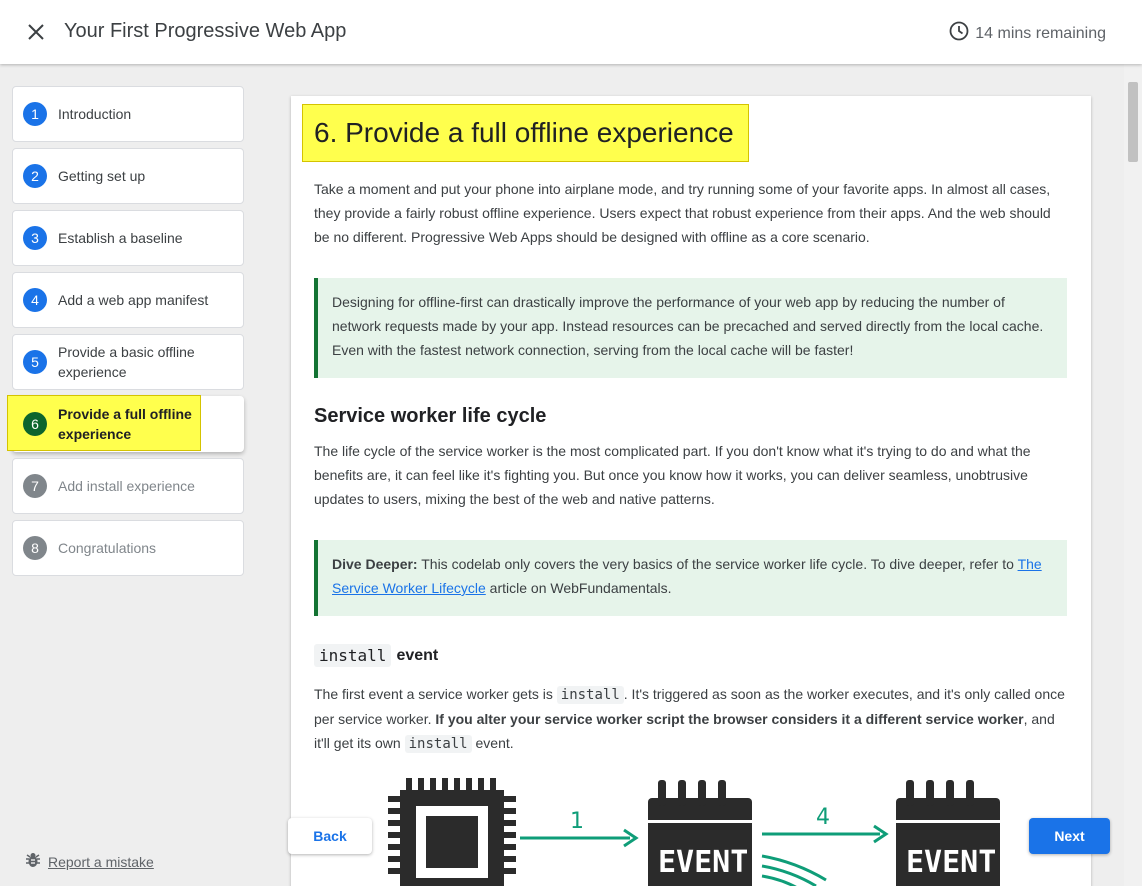 This screenshot has height=886, width=1142. I want to click on step-add-install-experience: 7 Add install experience, so click(128, 486).